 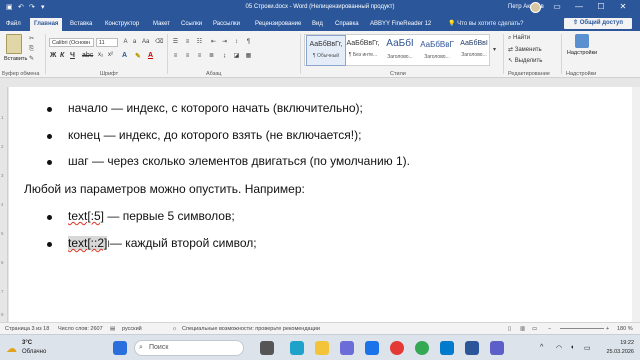 What do you see at coordinates (534, 329) in the screenshot?
I see `print-layout-icon: ▭` at bounding box center [534, 329].